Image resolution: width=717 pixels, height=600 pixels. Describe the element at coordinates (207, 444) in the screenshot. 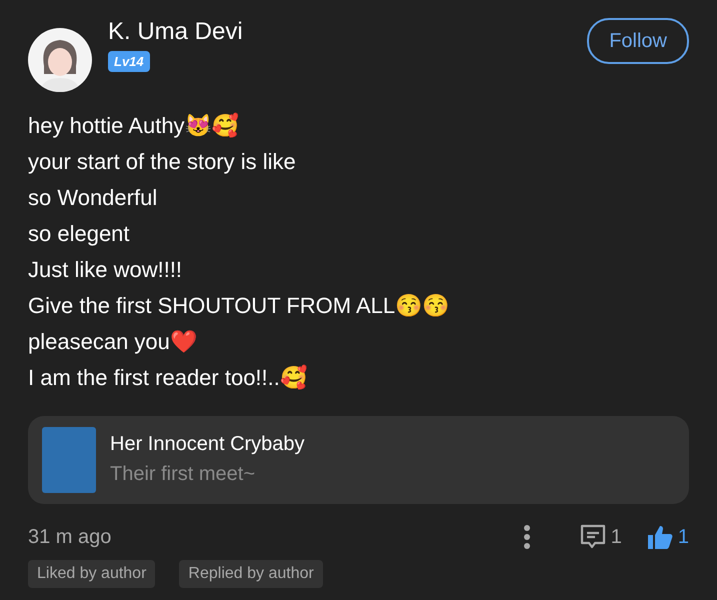

I see `story-title: Her Innocent Crybaby` at that location.